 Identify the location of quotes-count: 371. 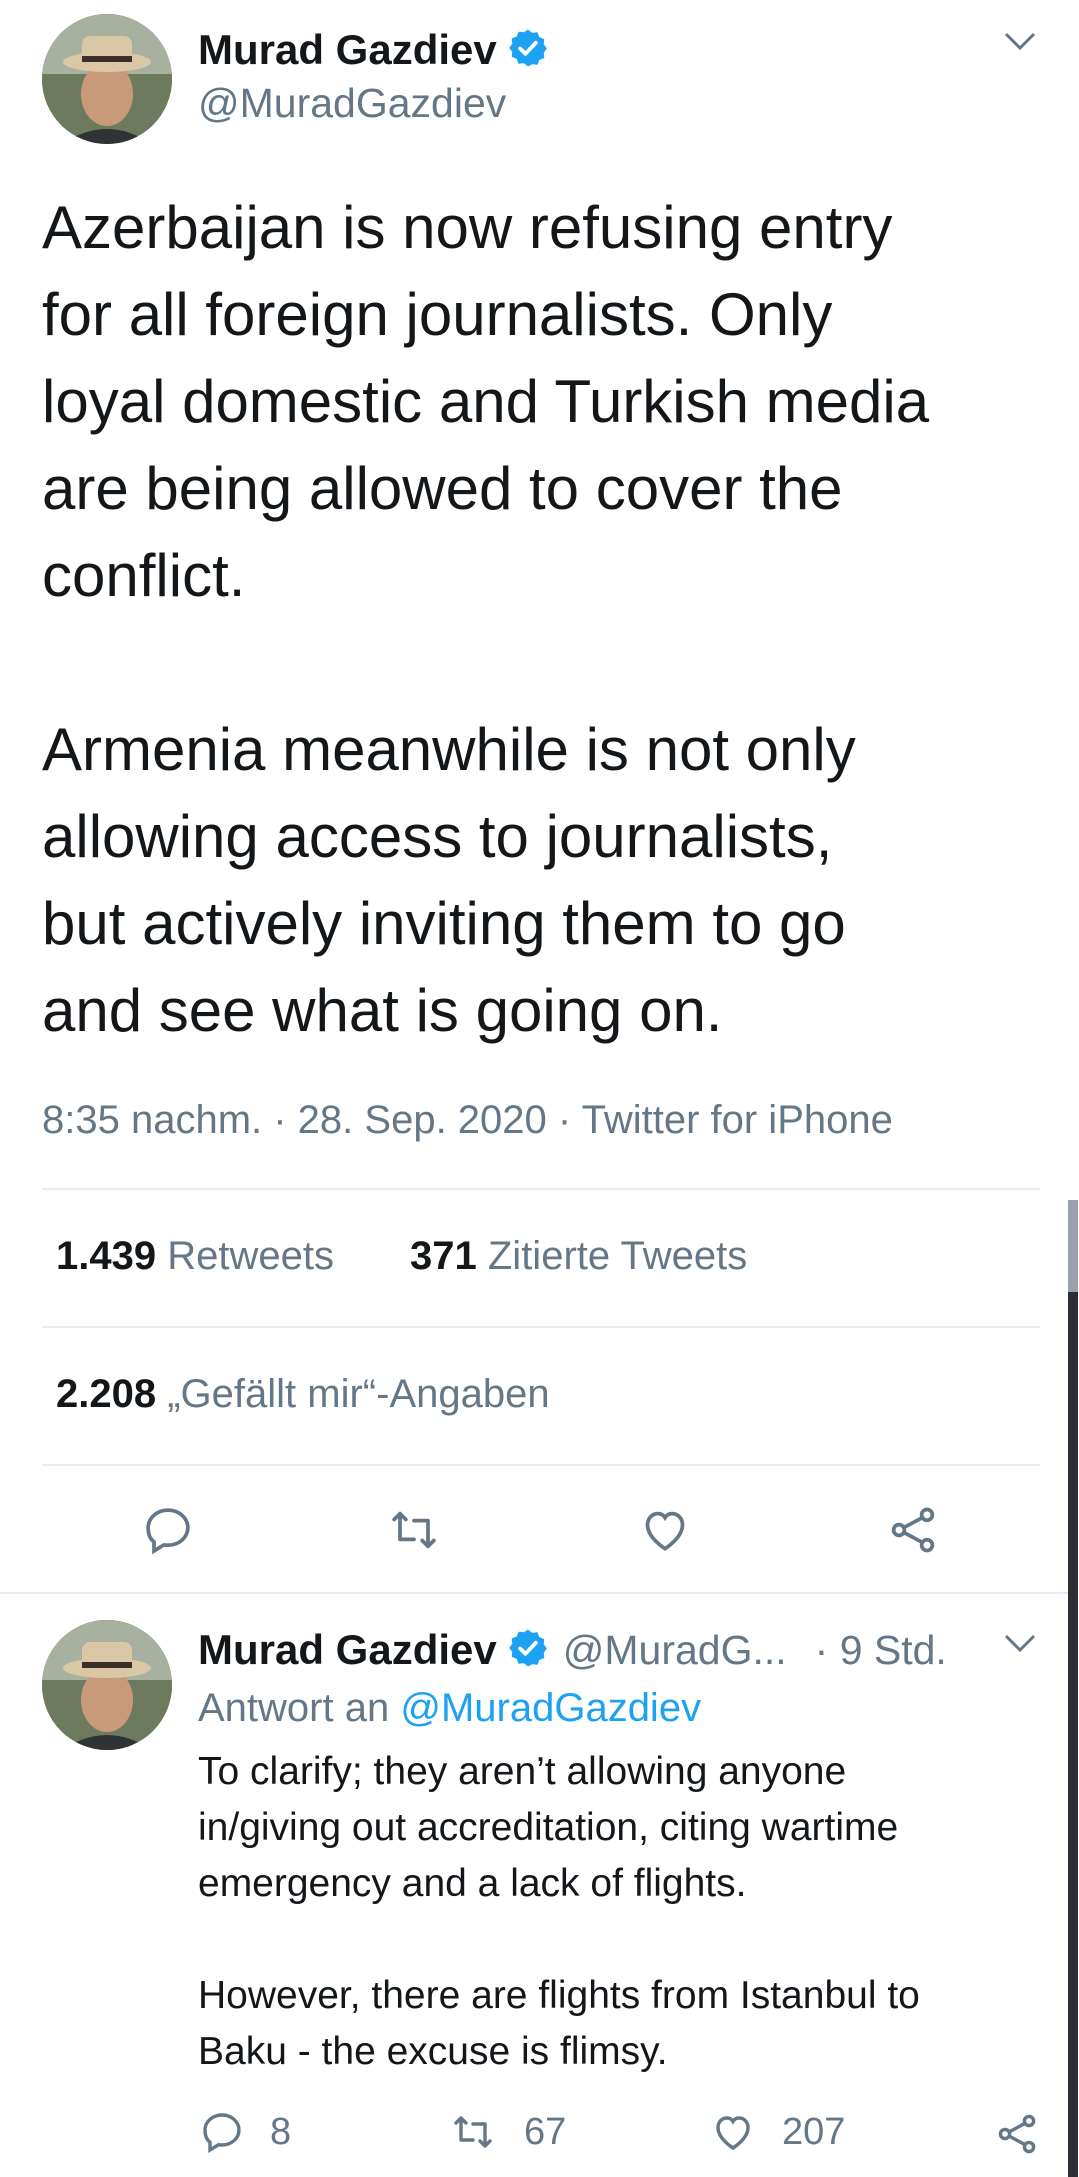
(443, 1256).